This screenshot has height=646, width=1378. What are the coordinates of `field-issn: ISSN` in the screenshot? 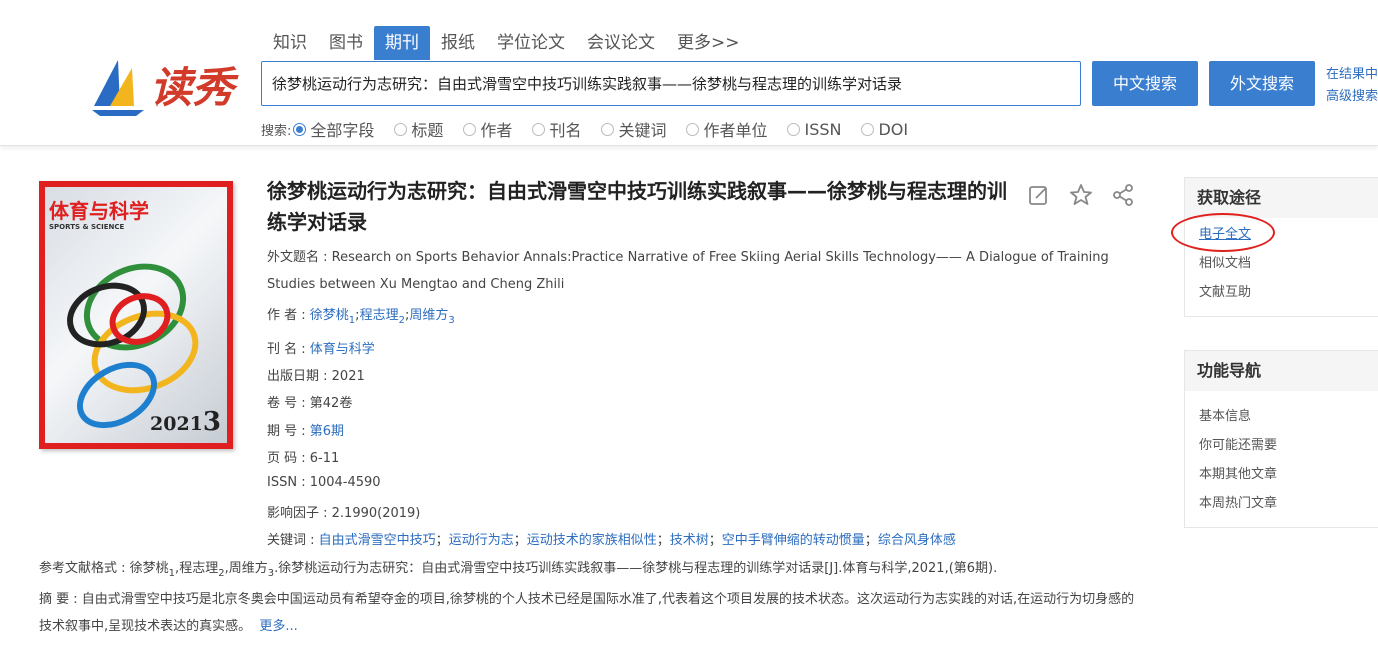 It's located at (814, 129).